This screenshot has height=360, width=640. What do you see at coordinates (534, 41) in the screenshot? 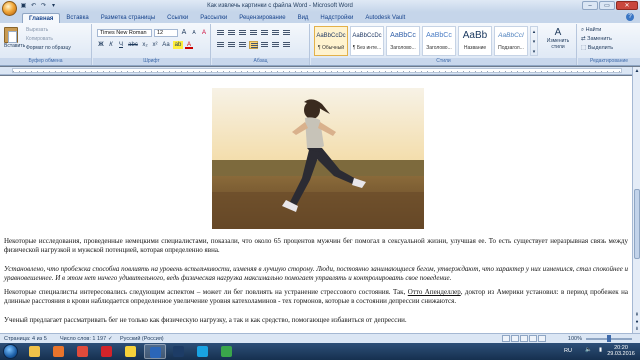
I see `styles-scroll: ▴ ▾ ▾` at bounding box center [534, 41].